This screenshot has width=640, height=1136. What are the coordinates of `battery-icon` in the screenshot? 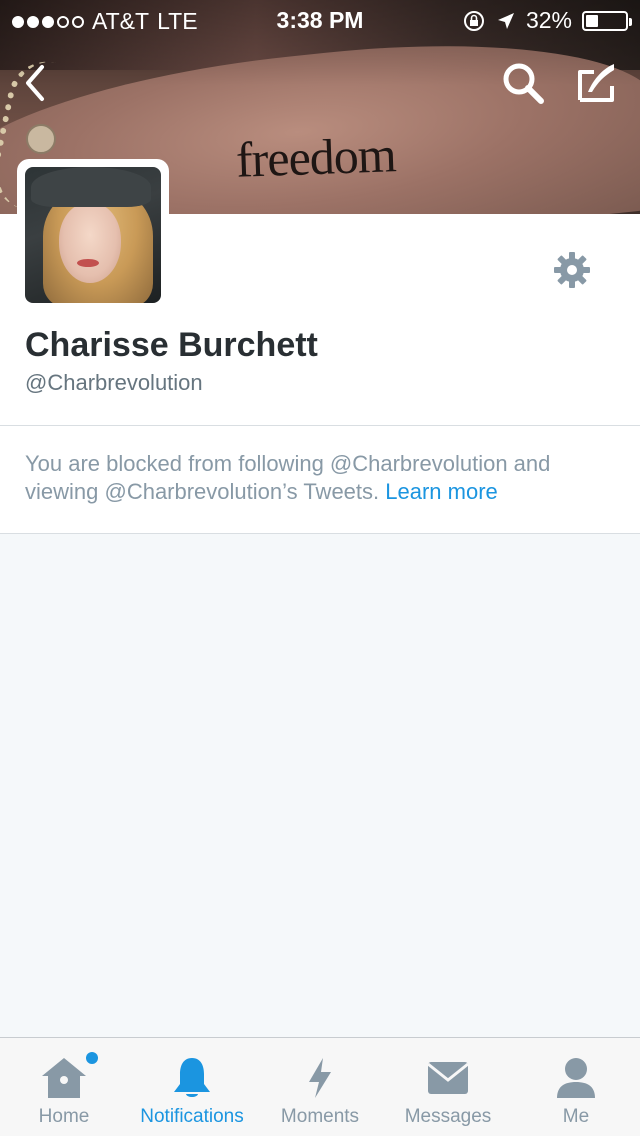 It's located at (607, 20).